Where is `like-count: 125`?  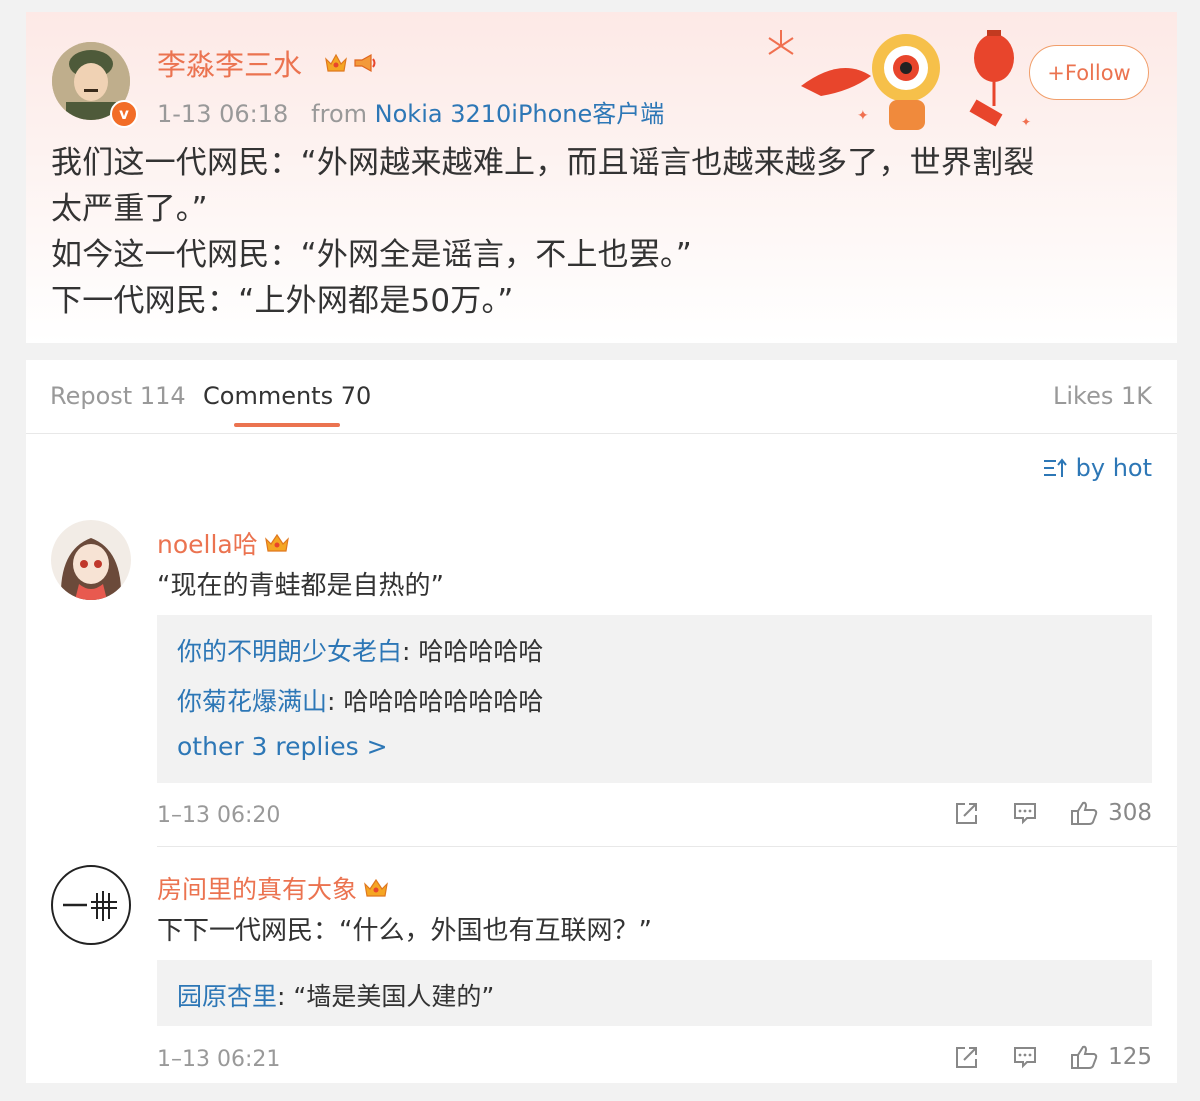 like-count: 125 is located at coordinates (1130, 1057).